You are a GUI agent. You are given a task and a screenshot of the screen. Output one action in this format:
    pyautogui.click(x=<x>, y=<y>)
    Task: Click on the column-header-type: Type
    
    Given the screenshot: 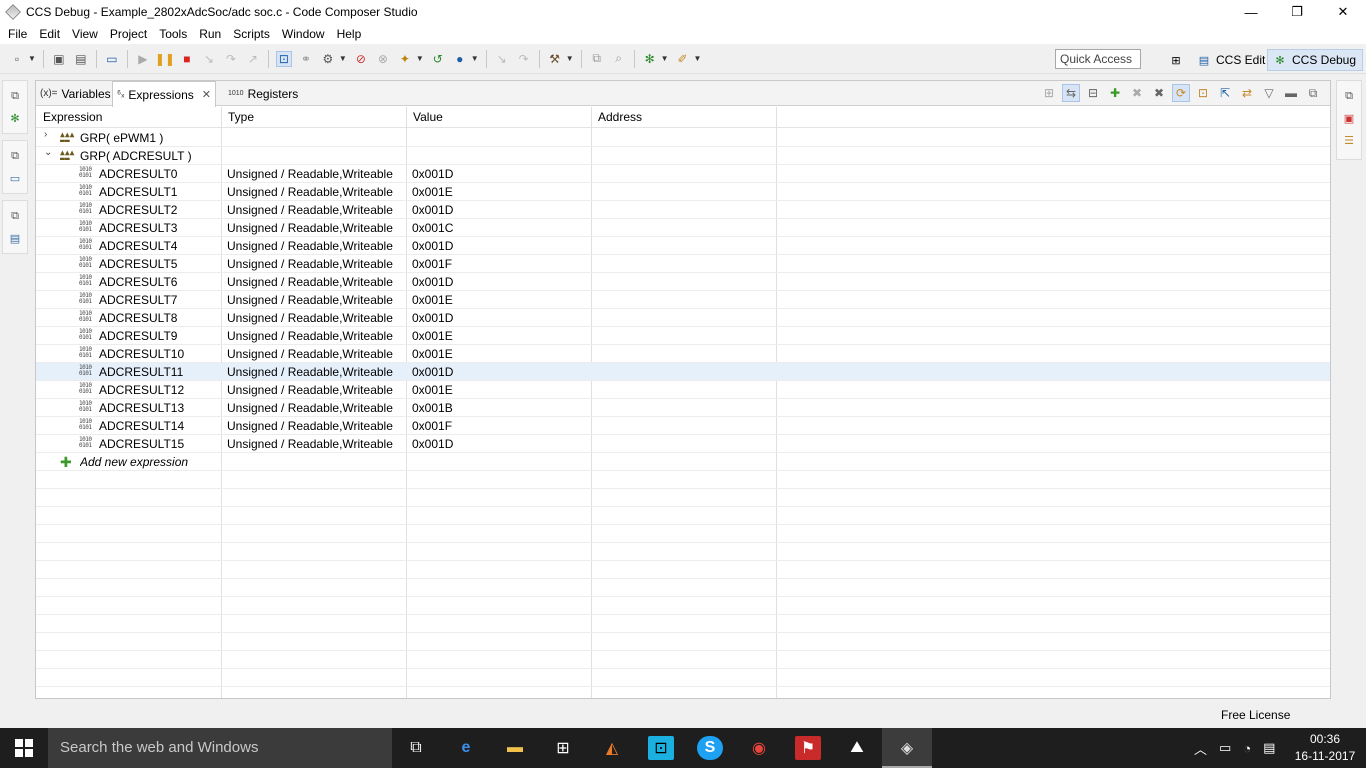 What is the action you would take?
    pyautogui.click(x=314, y=117)
    